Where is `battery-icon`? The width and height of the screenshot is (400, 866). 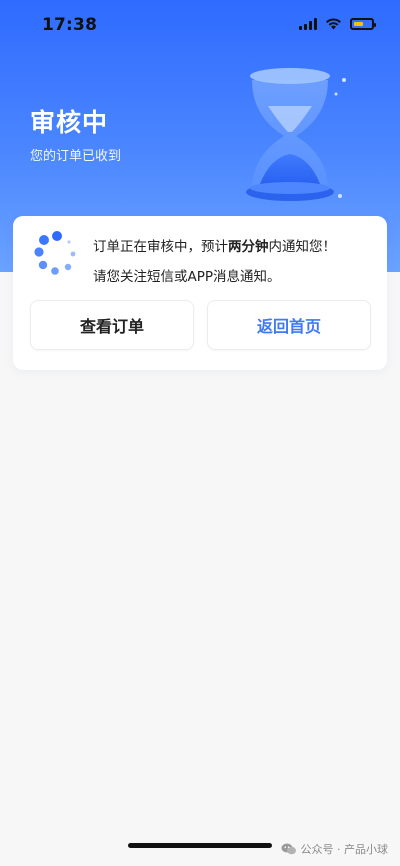 battery-icon is located at coordinates (363, 24).